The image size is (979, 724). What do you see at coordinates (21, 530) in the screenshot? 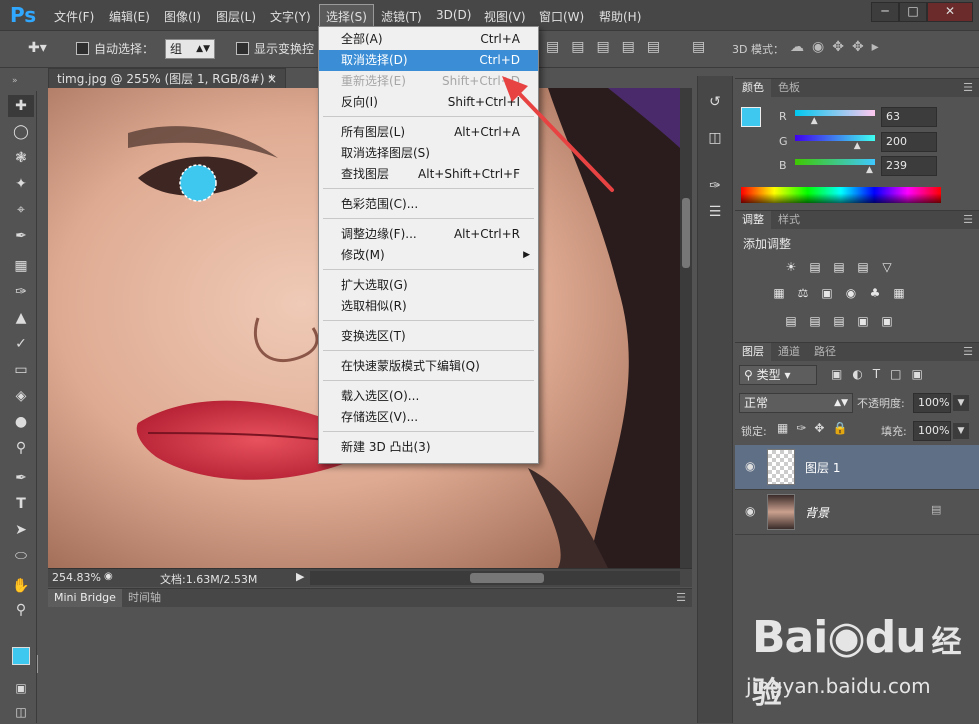
I see `path-select-icon: ➤` at bounding box center [21, 530].